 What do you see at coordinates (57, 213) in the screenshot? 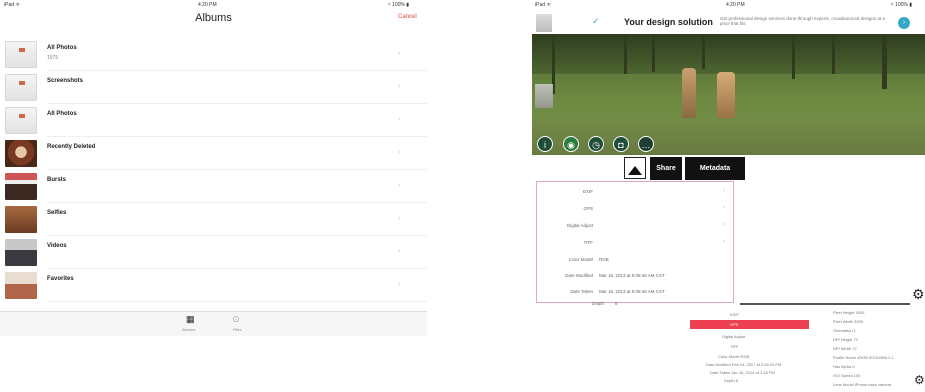
I see `album-label: Selfies` at bounding box center [57, 213].